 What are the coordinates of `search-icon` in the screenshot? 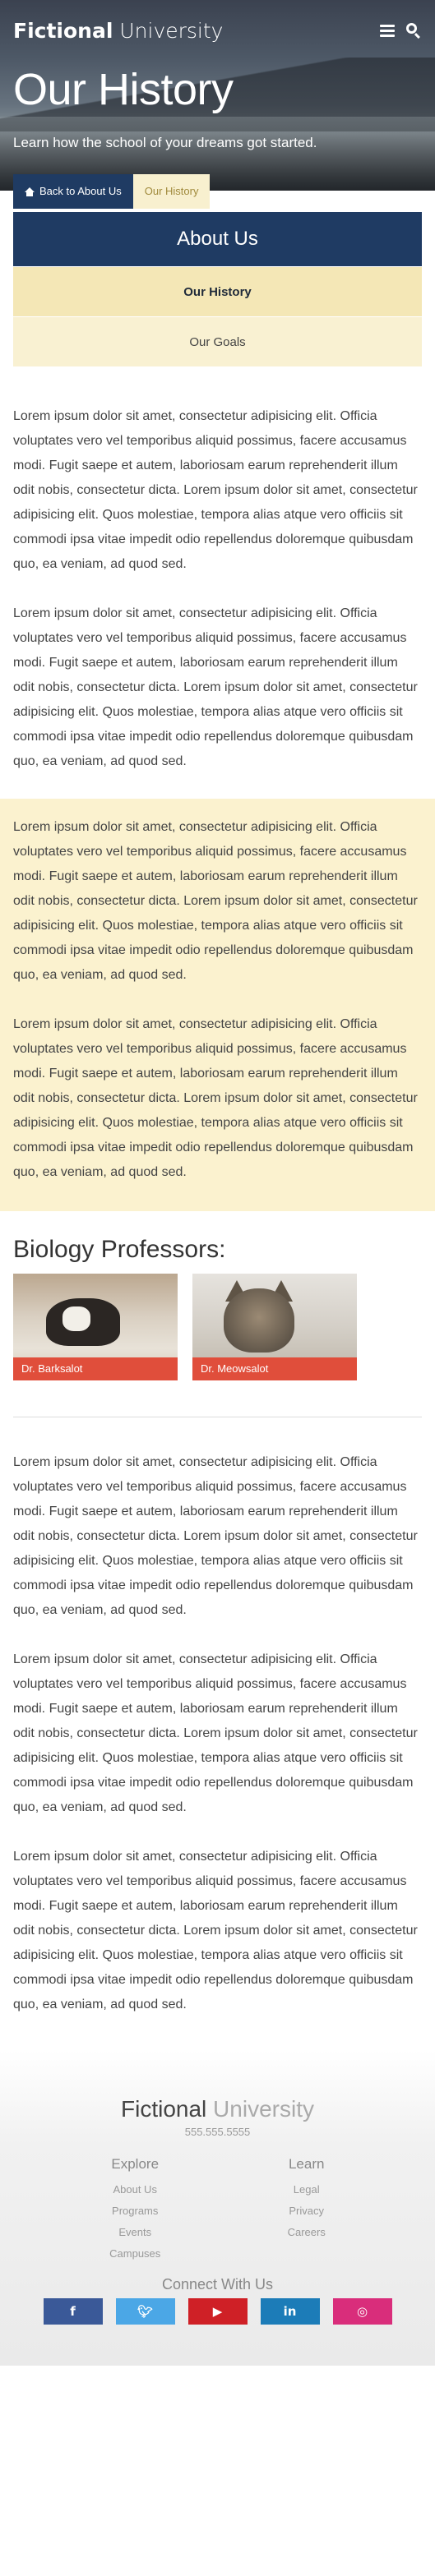 It's located at (414, 30).